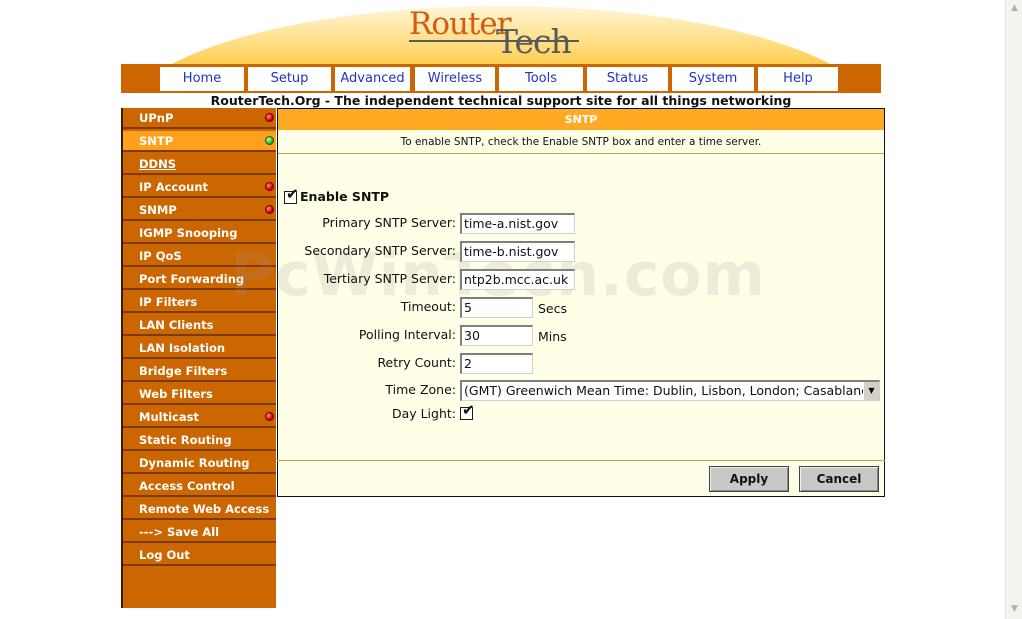  What do you see at coordinates (269, 140) in the screenshot?
I see `status-green-icon` at bounding box center [269, 140].